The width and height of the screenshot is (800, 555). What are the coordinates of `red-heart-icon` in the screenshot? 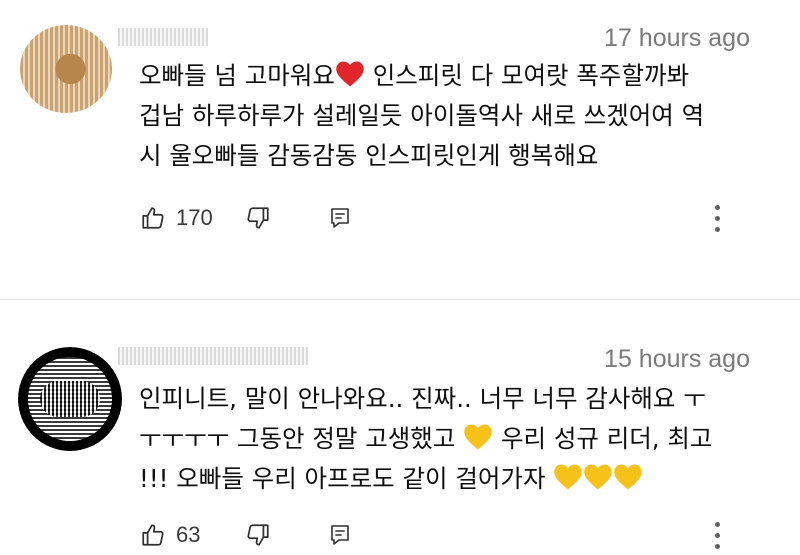 It's located at (350, 74).